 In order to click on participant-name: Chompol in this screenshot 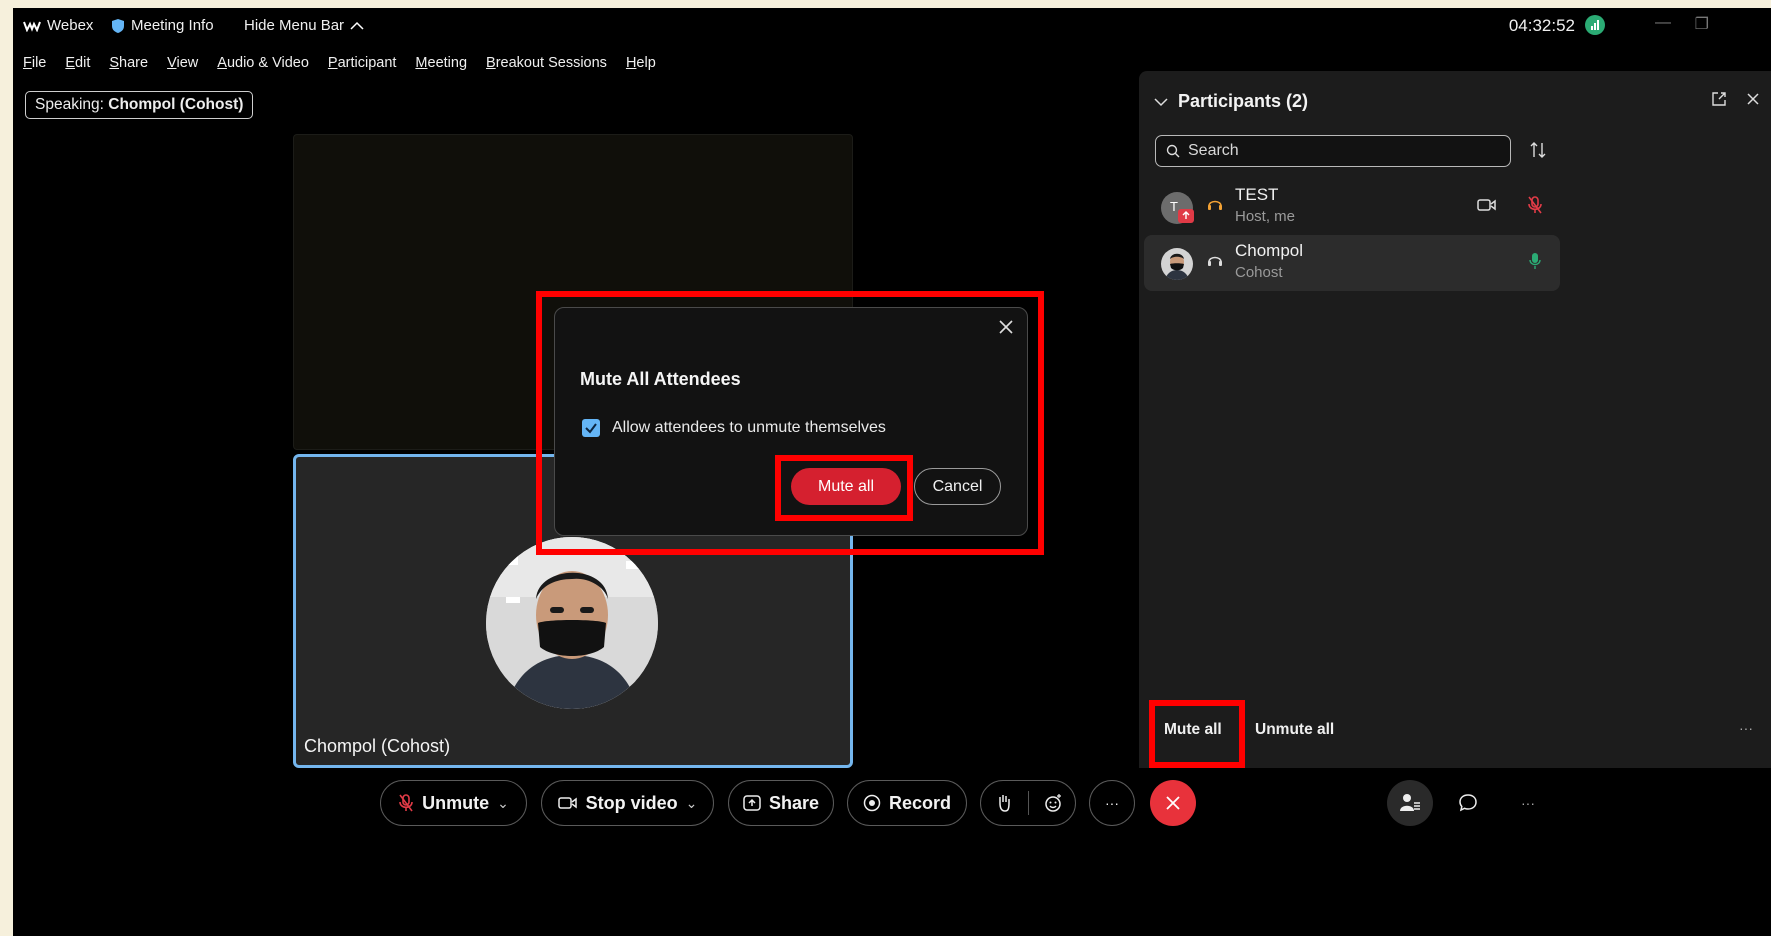, I will do `click(1269, 250)`.